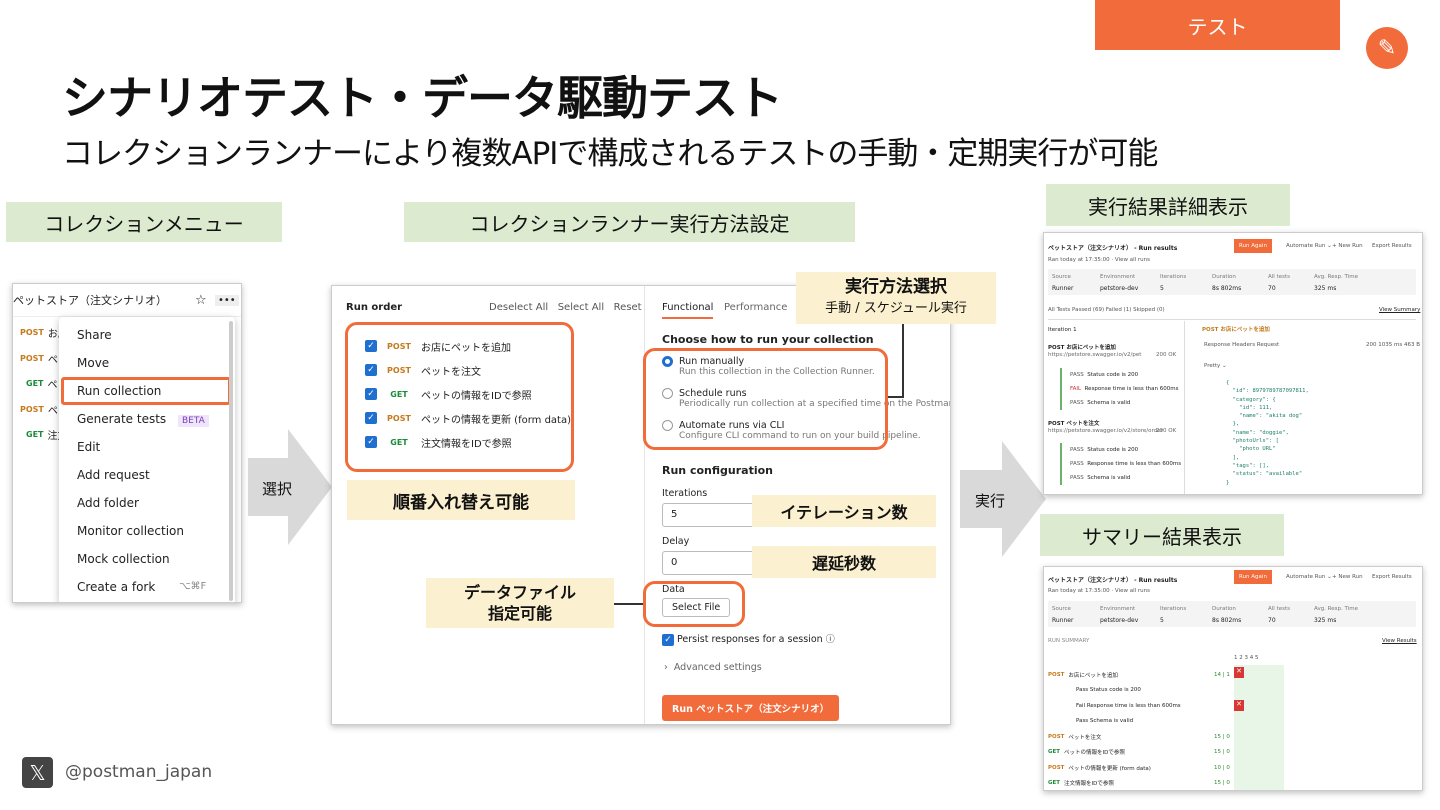 The image size is (1440, 810). Describe the element at coordinates (1113, 580) in the screenshot. I see `results-title: ペットストア（注文シナリオ） - Run results` at that location.